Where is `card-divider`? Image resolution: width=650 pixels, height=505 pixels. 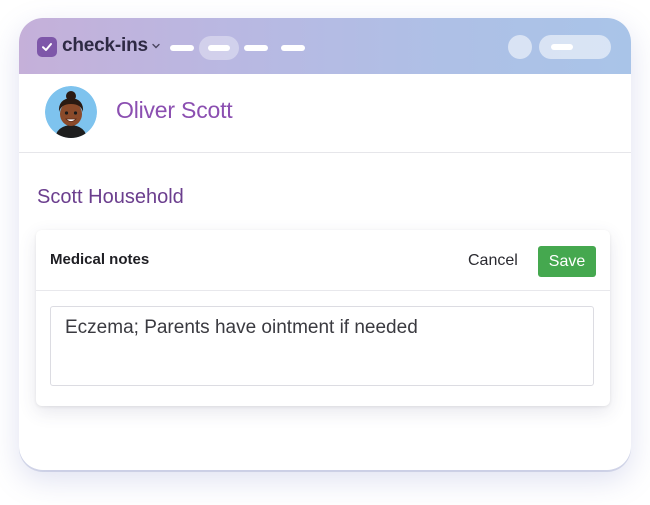
card-divider is located at coordinates (323, 290).